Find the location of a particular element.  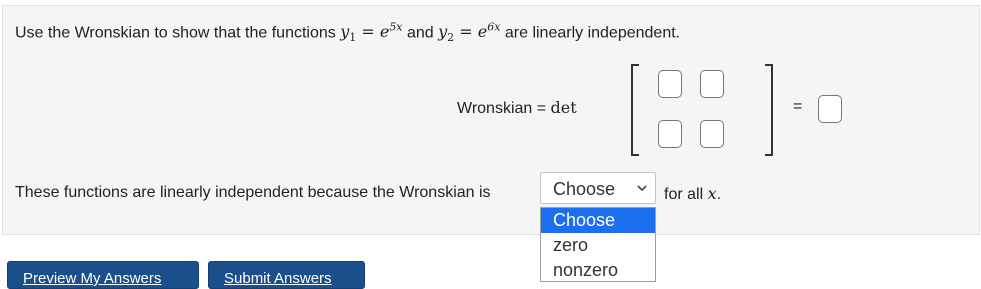

matrix-cell-r1c2 is located at coordinates (712, 84).